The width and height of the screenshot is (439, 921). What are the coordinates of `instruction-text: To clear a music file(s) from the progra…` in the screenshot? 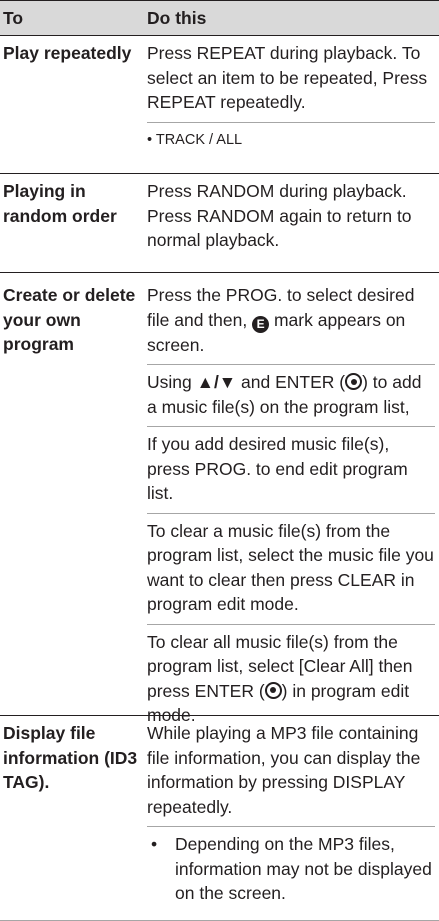 It's located at (291, 569).